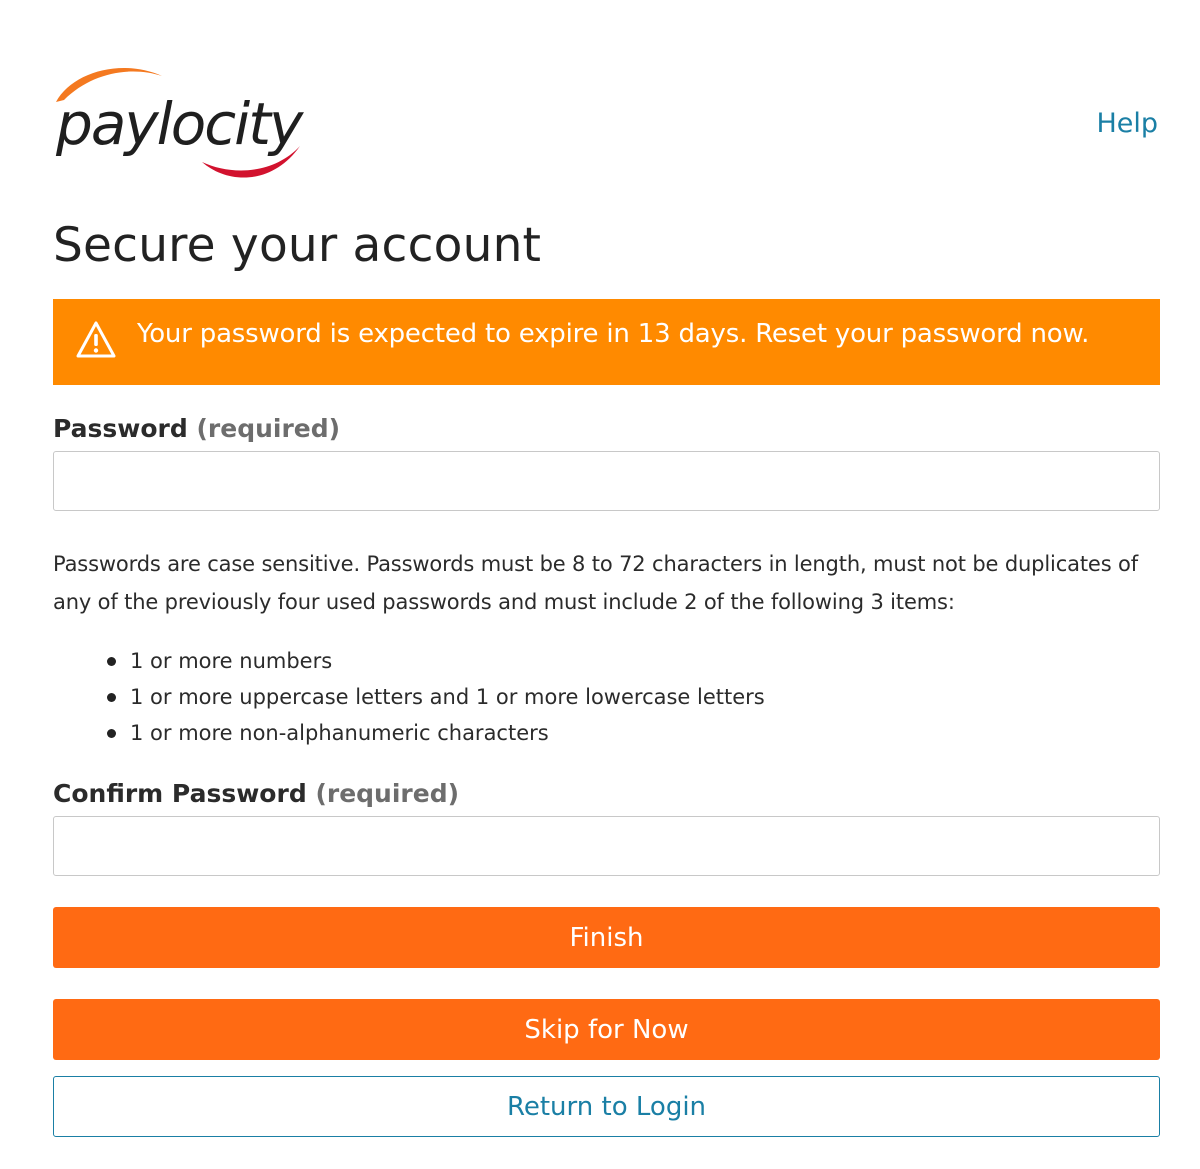  I want to click on password-label: Password (required), so click(196, 428).